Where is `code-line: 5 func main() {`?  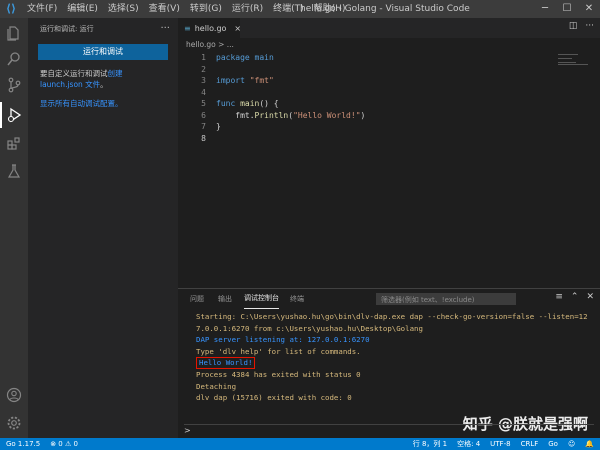 code-line: 5 func main() { is located at coordinates (389, 104).